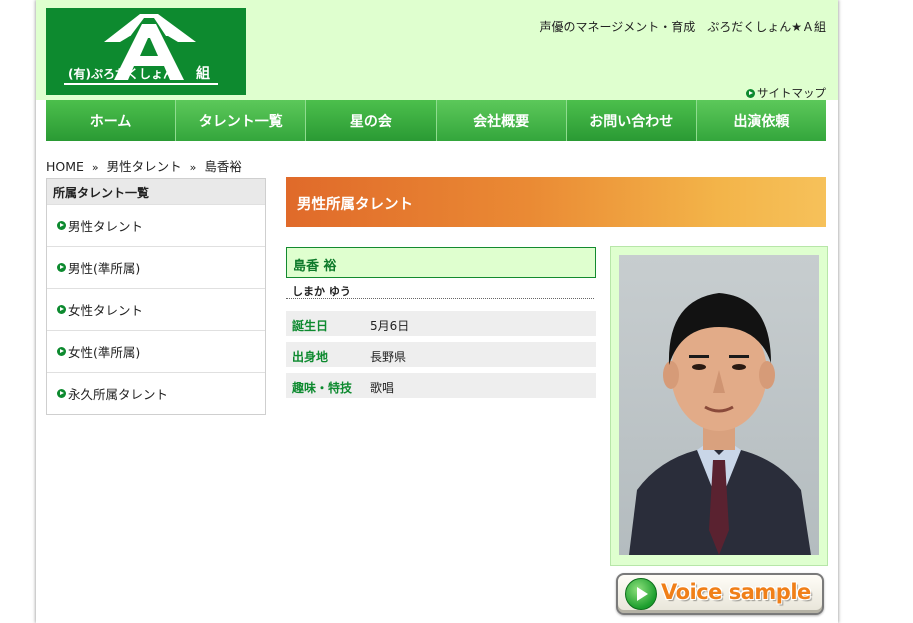  I want to click on nav-item-hoshi-no-kai: 星の会, so click(371, 120).